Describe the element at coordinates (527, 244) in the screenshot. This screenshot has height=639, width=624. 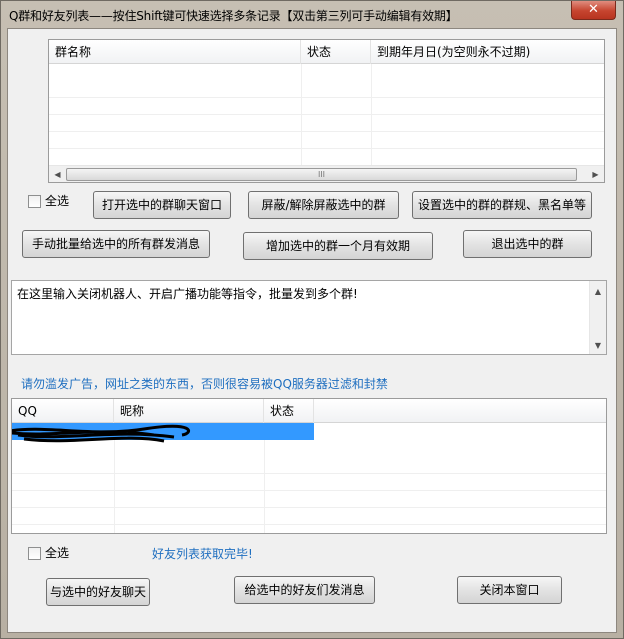
I see `quit-group-button: 退出选中的群` at that location.